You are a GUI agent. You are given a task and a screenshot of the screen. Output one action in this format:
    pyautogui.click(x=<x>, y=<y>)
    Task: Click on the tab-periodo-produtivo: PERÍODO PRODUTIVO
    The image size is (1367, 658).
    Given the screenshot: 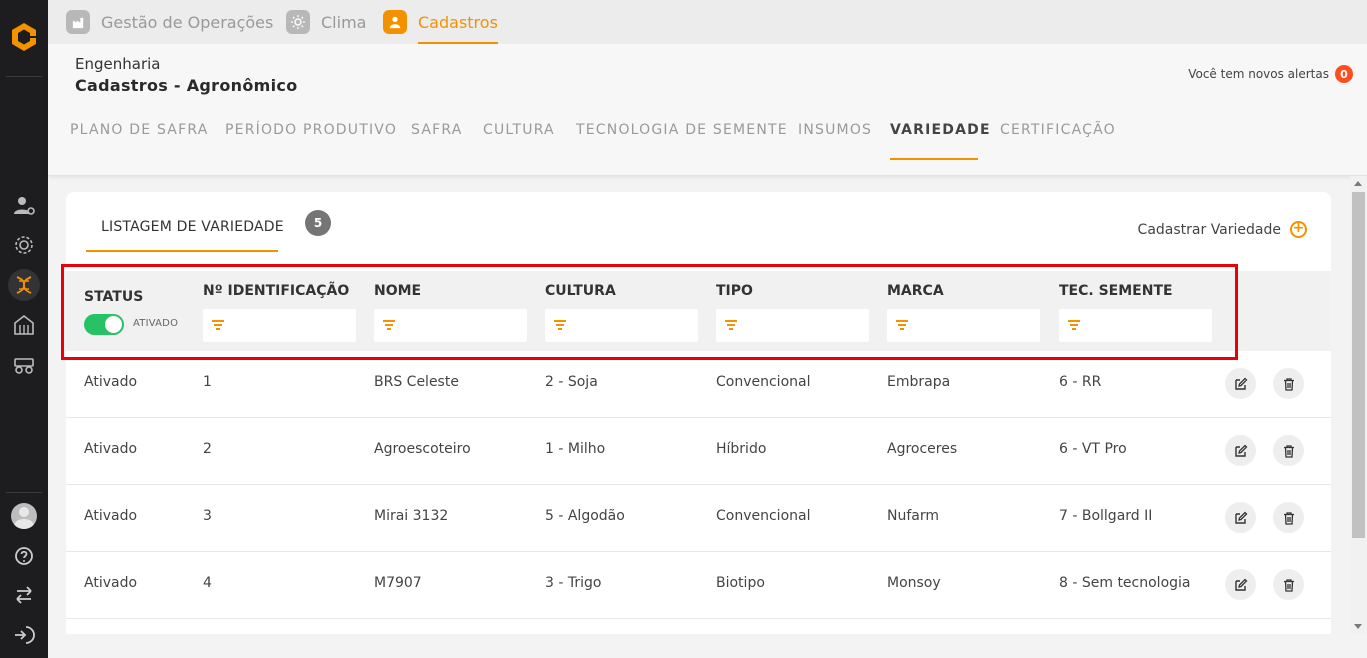 What is the action you would take?
    pyautogui.click(x=311, y=130)
    